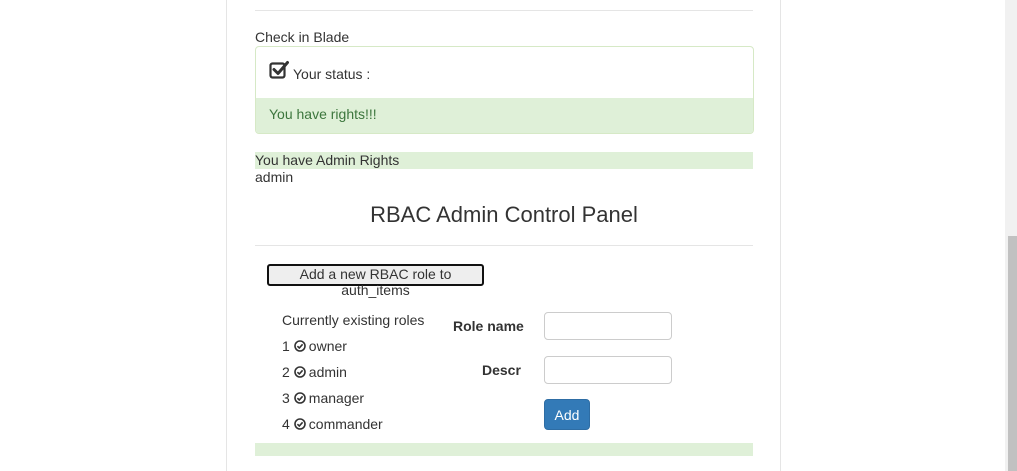 This screenshot has width=1017, height=471. I want to click on admin-rights-banner: You have Admin Rights, so click(504, 160).